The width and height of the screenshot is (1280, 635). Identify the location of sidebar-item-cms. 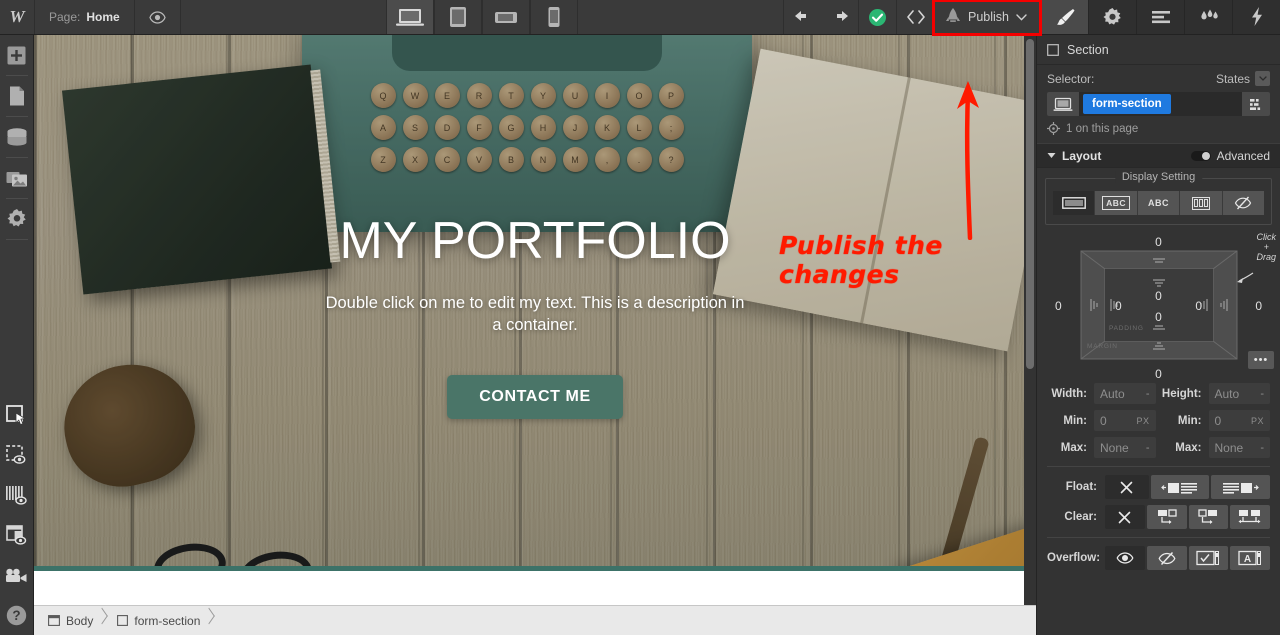
(17, 137).